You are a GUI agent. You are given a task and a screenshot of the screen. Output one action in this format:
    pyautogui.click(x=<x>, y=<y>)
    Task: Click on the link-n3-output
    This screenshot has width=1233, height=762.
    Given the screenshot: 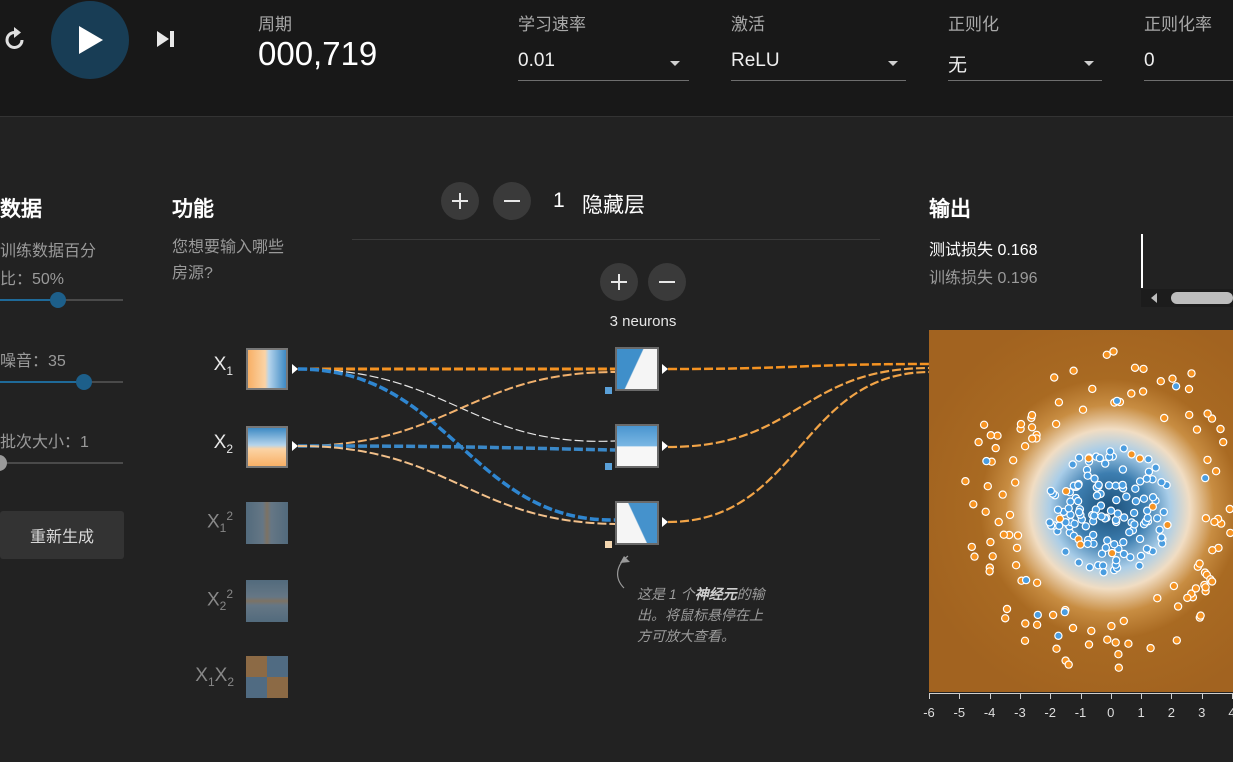 What is the action you would take?
    pyautogui.click(x=799, y=447)
    